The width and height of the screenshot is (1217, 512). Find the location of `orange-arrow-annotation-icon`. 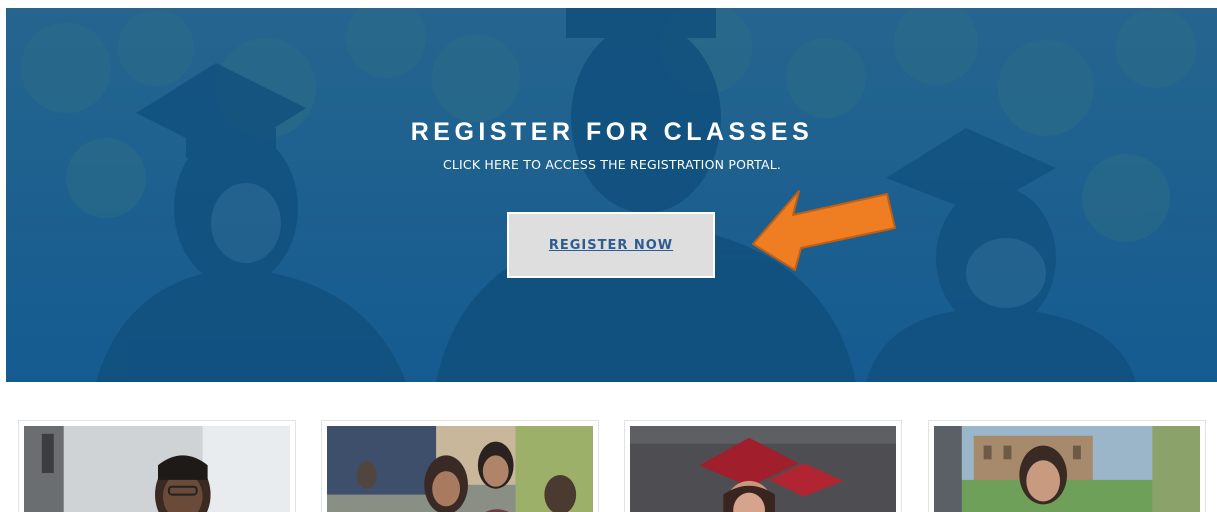

orange-arrow-annotation-icon is located at coordinates (824, 230).